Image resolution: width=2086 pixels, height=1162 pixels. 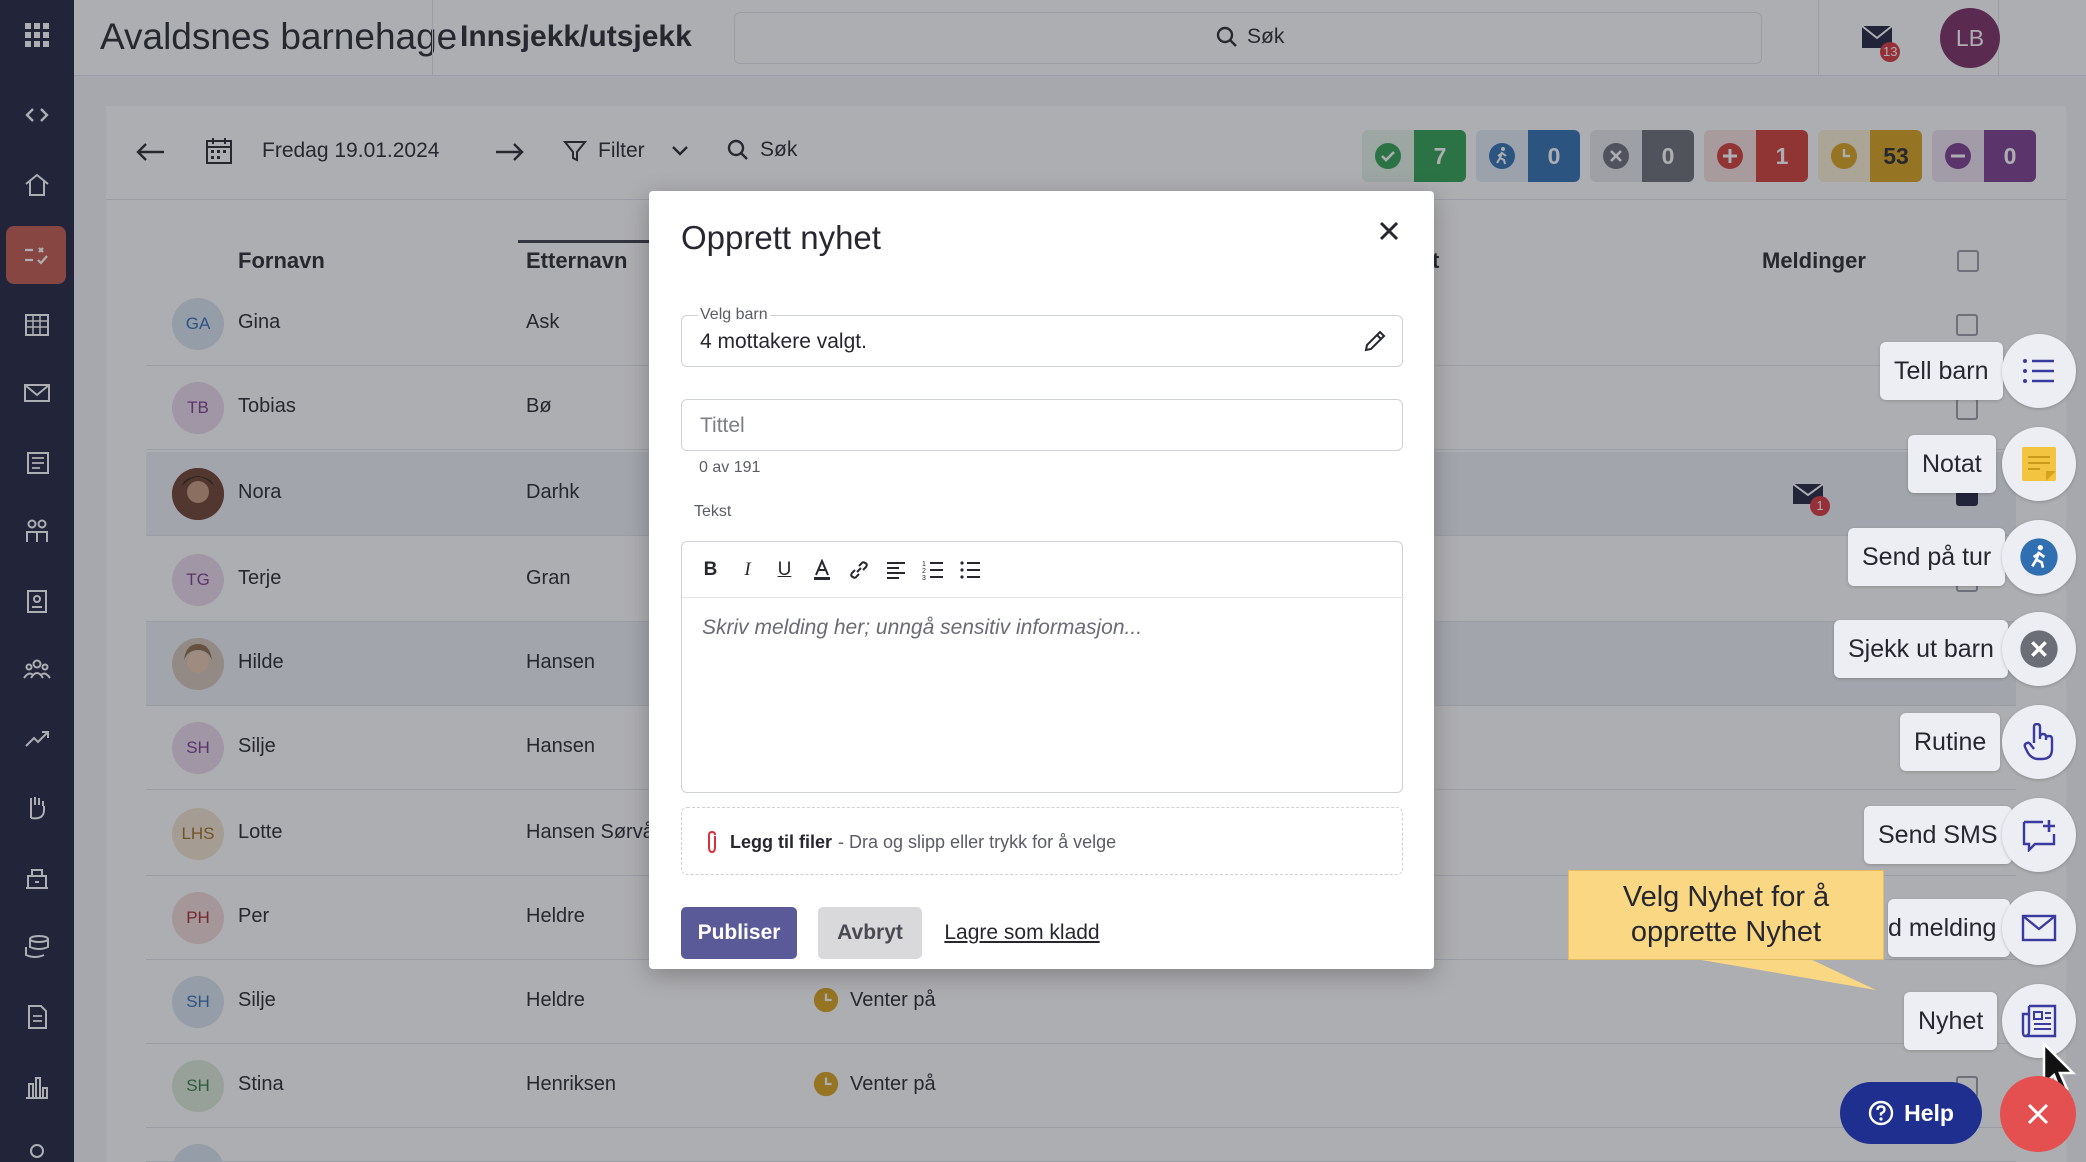 I want to click on action-label-note: Notat, so click(x=1952, y=464).